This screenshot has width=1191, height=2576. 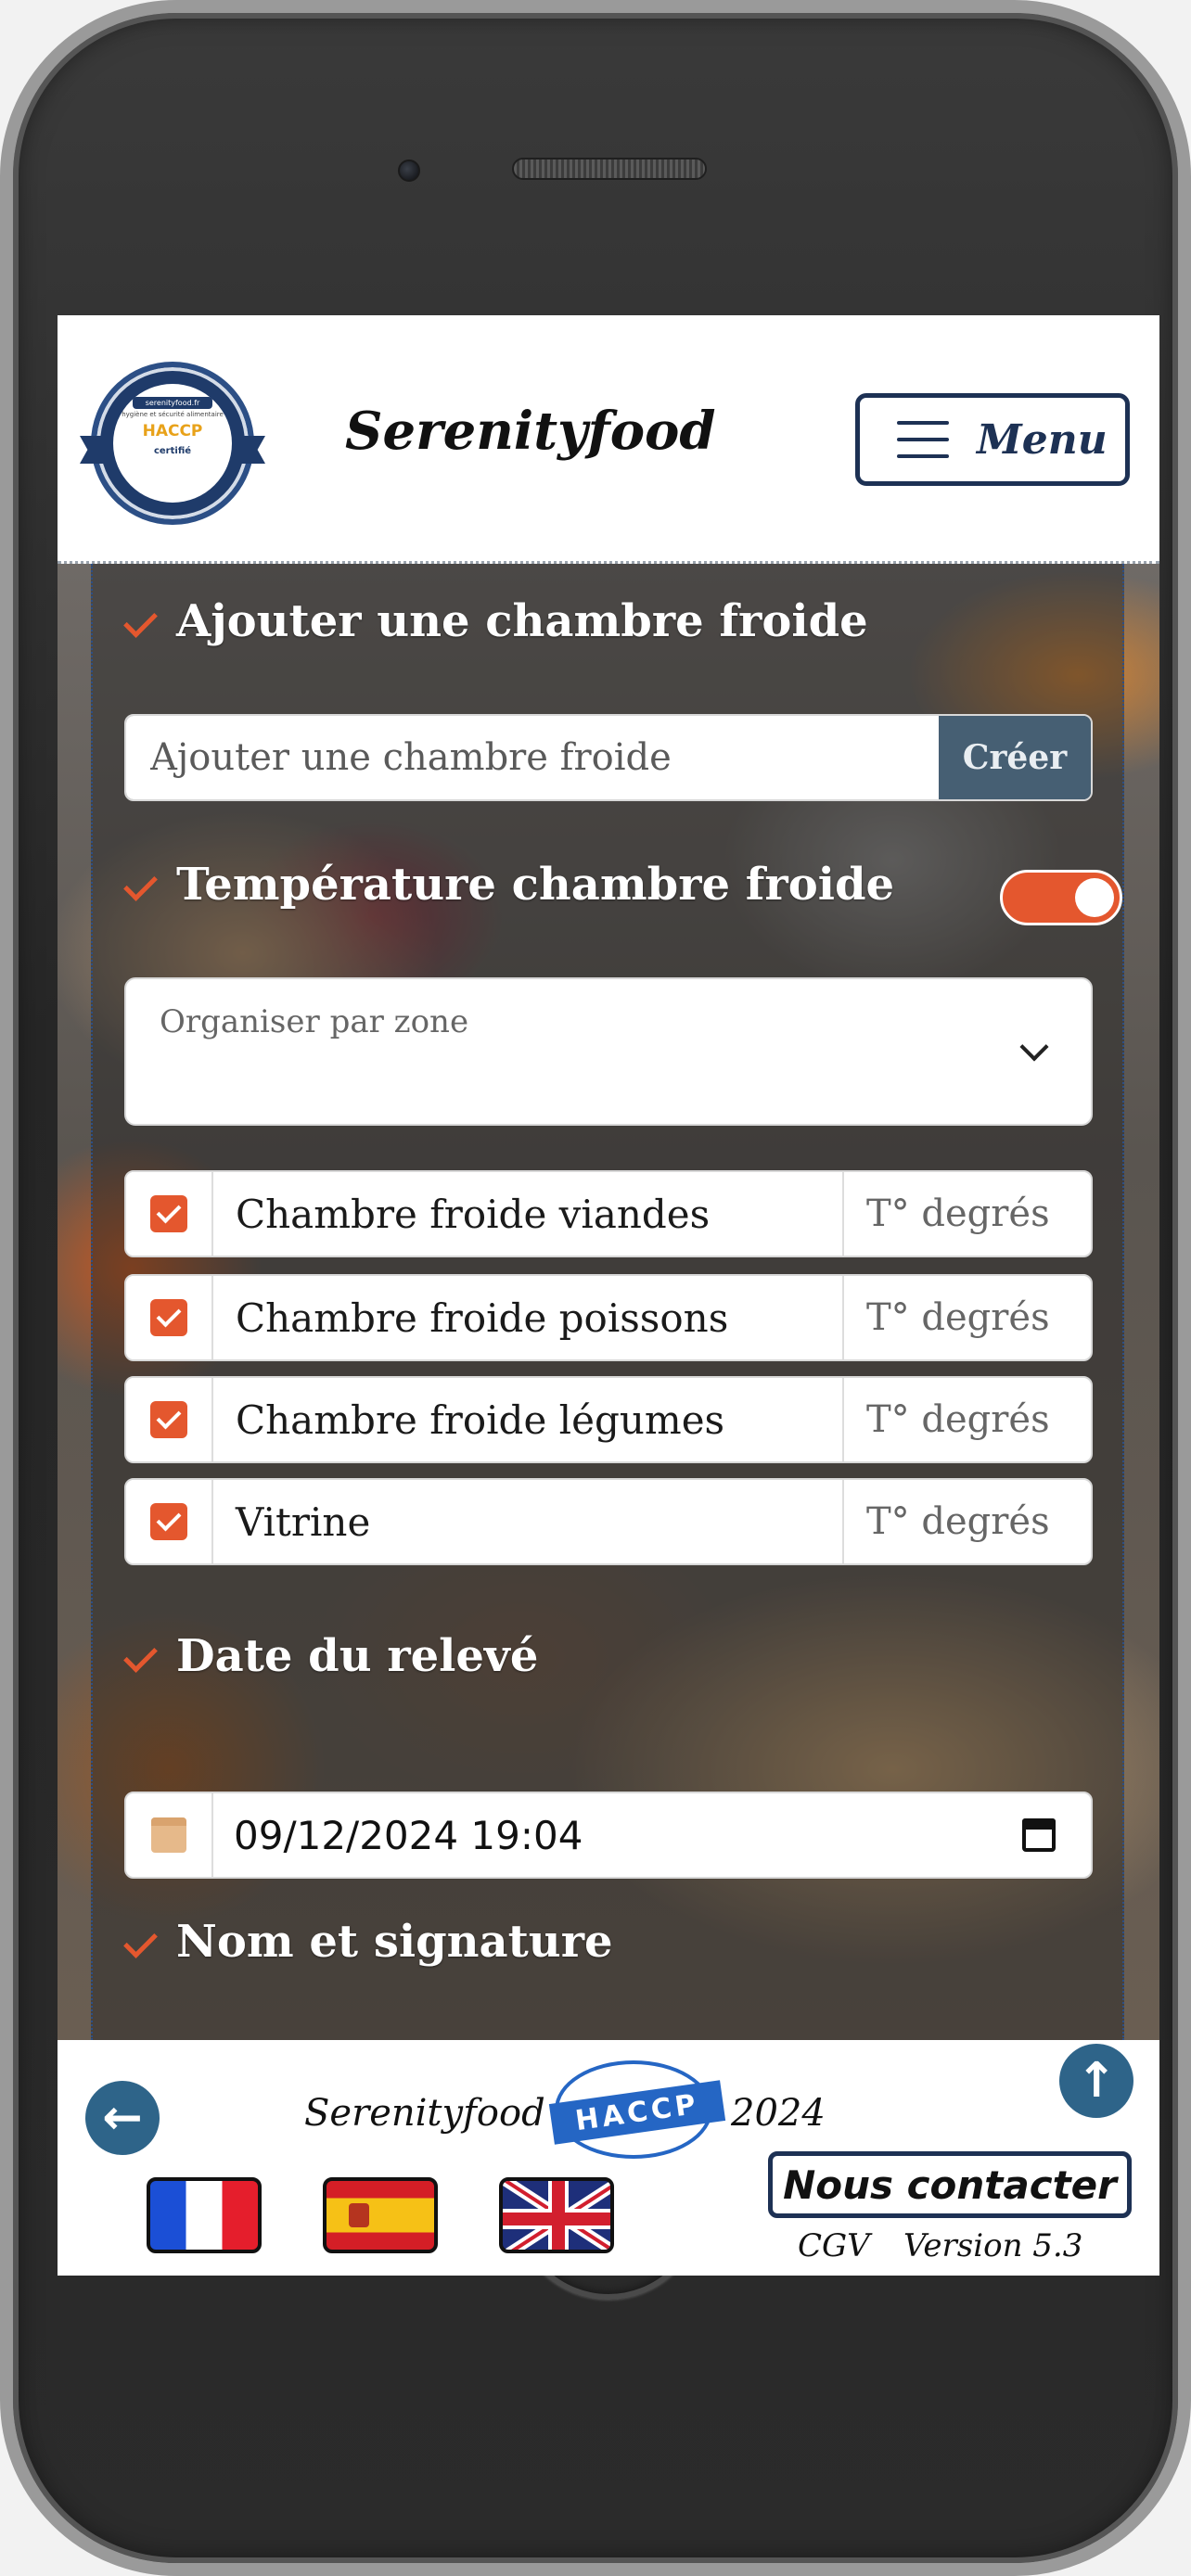 I want to click on app-title: Serenityfood, so click(x=530, y=431).